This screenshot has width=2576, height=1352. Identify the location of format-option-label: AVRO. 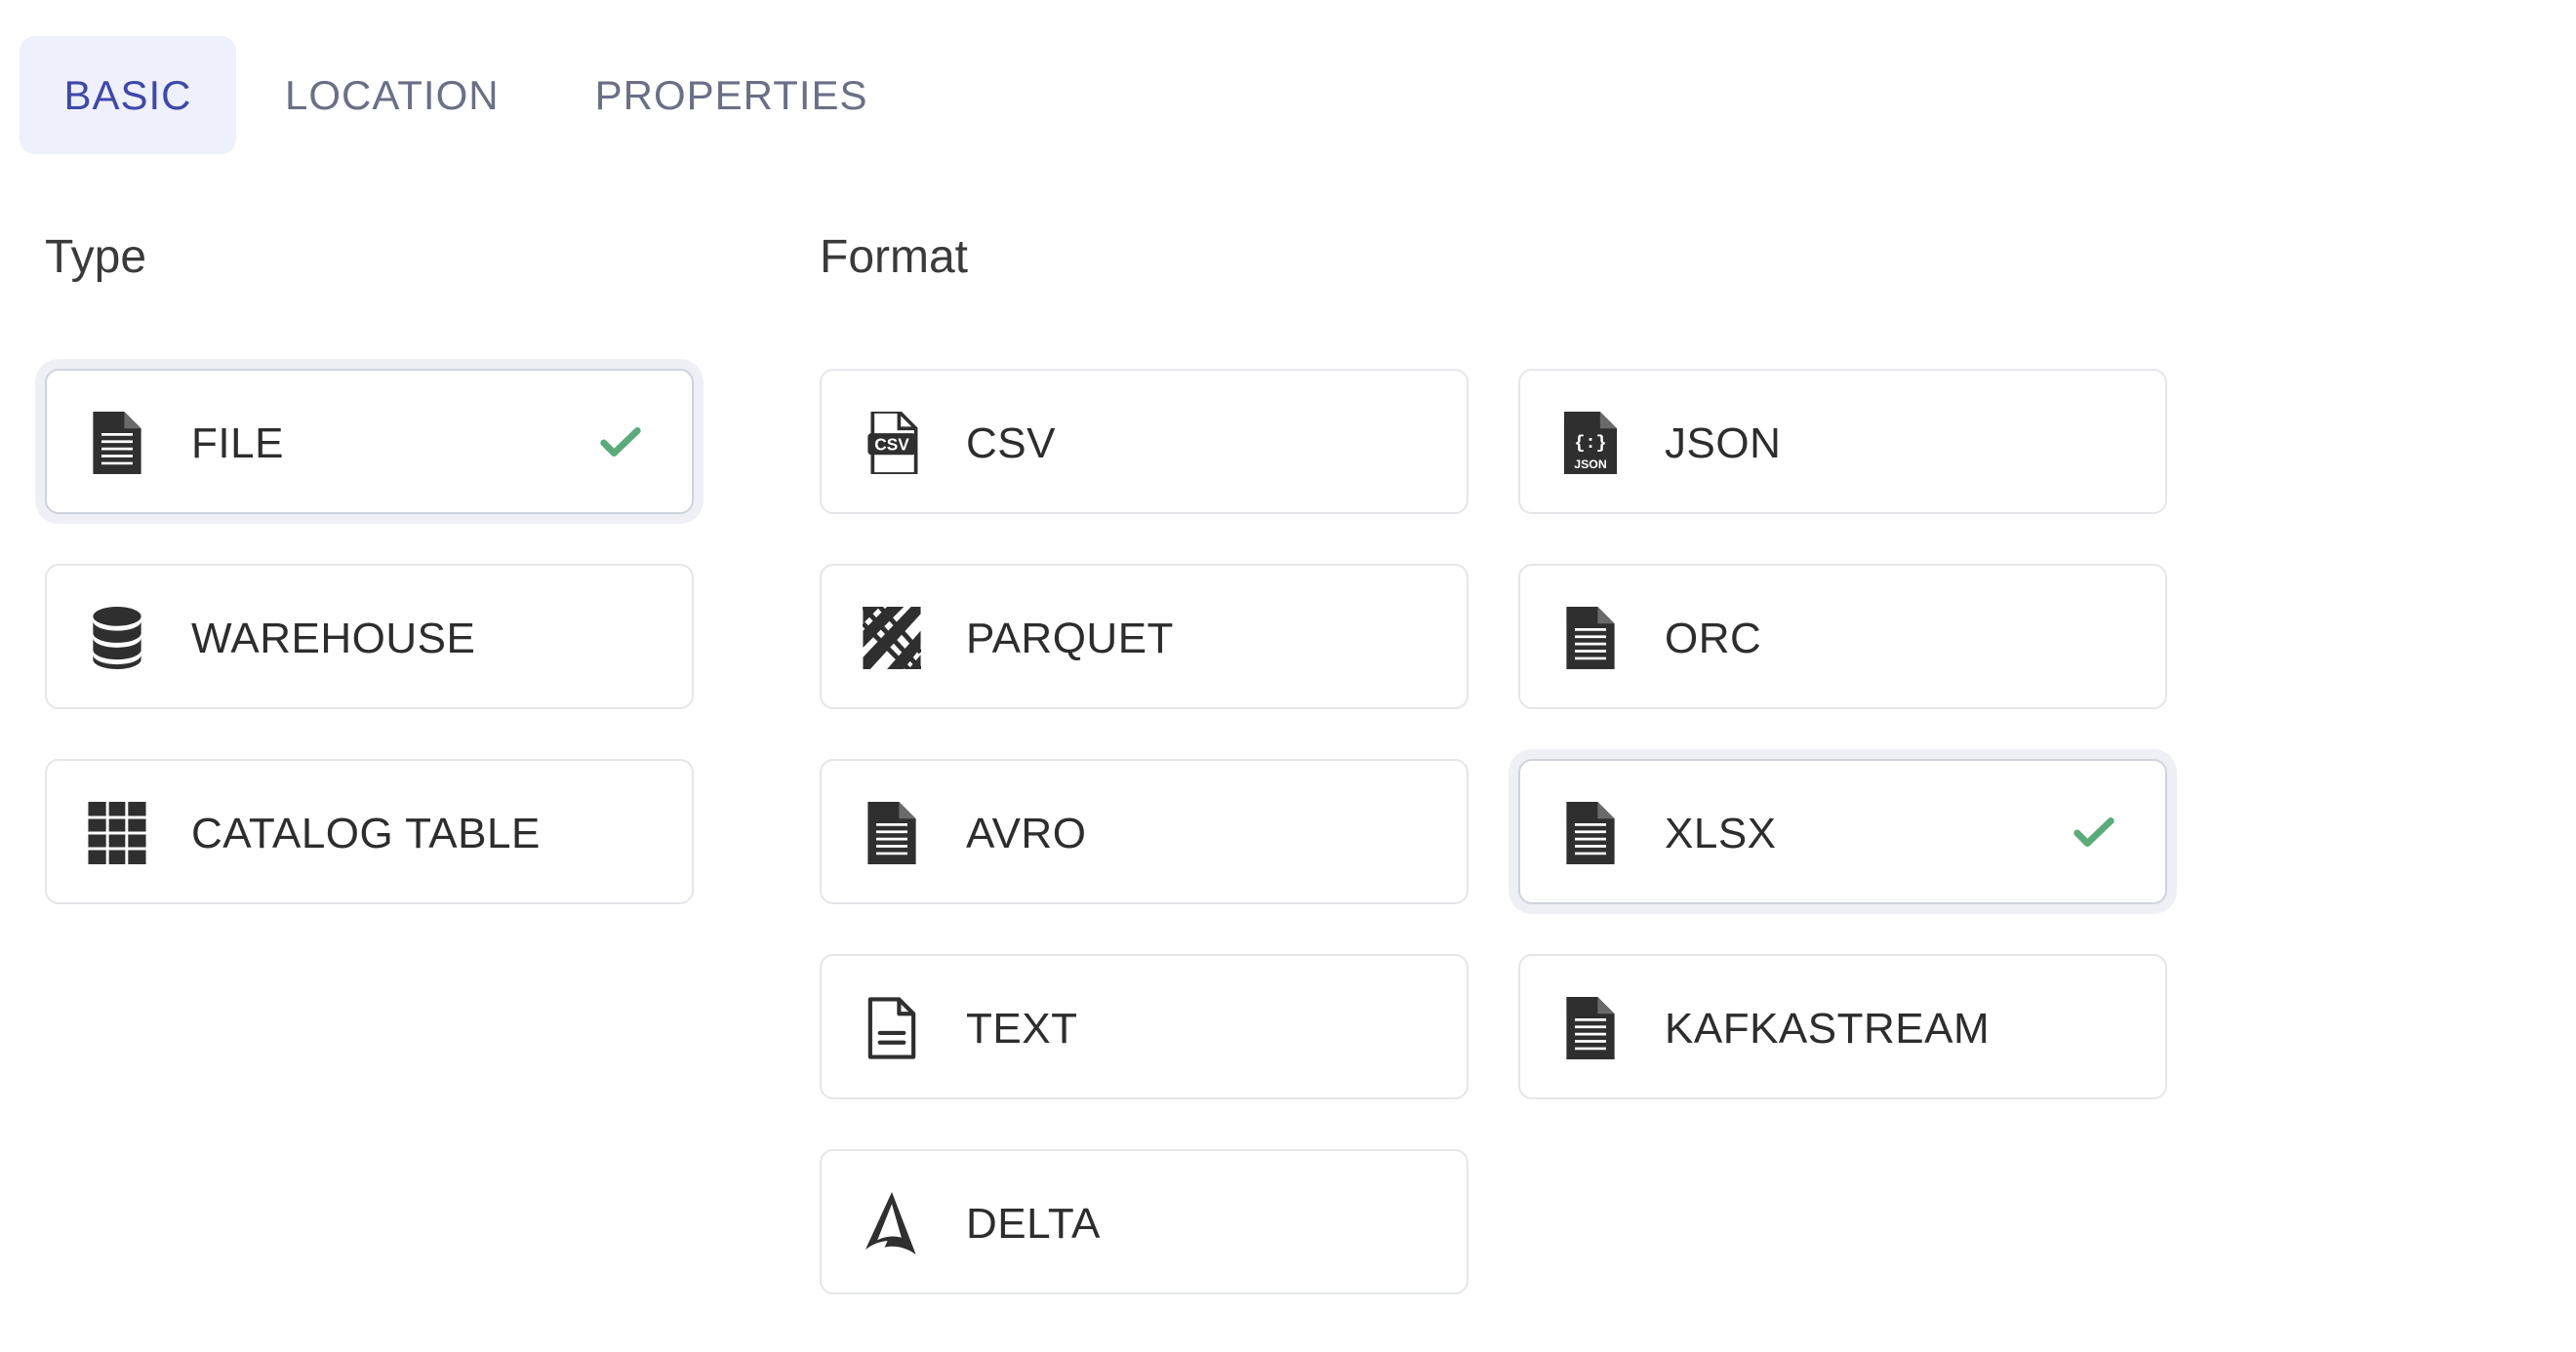
(1026, 833).